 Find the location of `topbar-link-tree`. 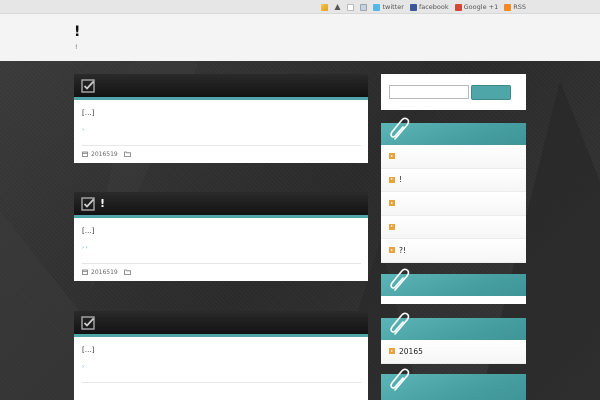

topbar-link-tree is located at coordinates (337, 7).